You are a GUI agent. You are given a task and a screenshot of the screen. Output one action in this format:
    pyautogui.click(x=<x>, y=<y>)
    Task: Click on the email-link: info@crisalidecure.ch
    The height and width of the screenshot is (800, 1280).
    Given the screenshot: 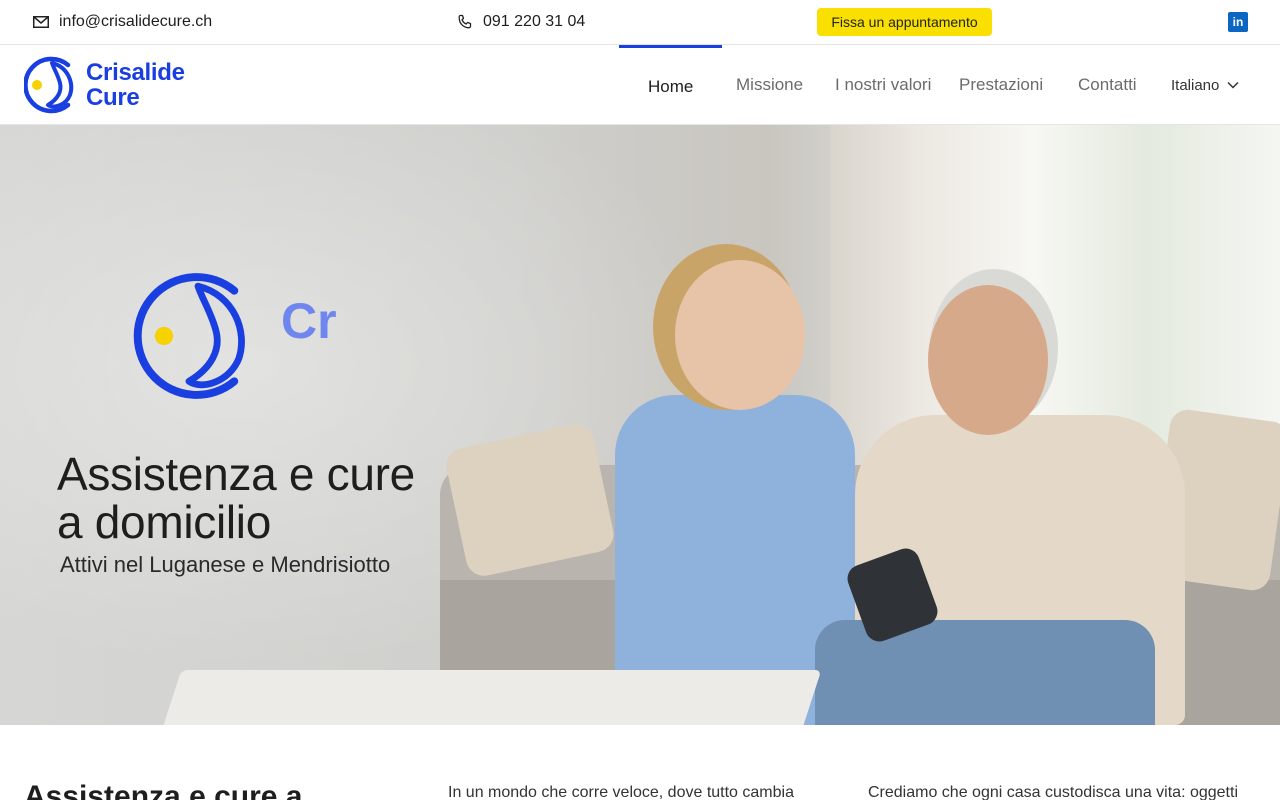 What is the action you would take?
    pyautogui.click(x=122, y=22)
    